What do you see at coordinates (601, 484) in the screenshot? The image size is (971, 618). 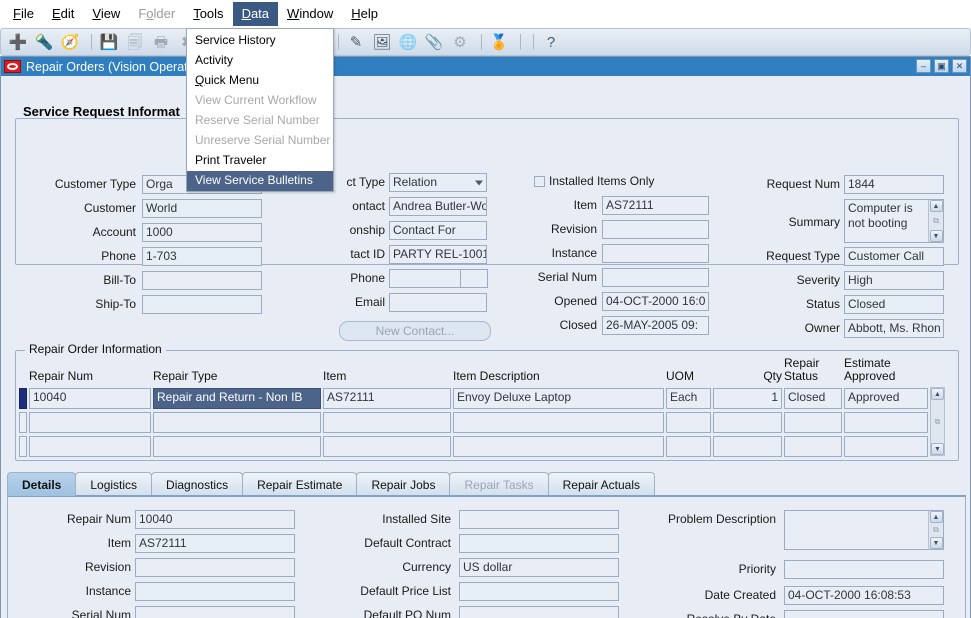 I see `tab-repair-actuals: Repair Actuals` at bounding box center [601, 484].